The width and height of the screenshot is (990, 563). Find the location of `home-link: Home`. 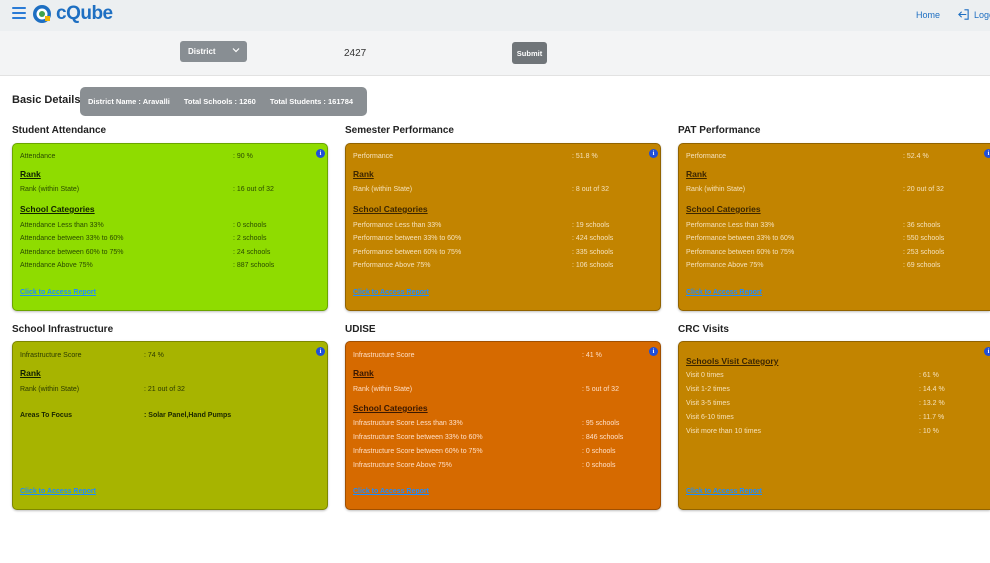

home-link: Home is located at coordinates (928, 15).